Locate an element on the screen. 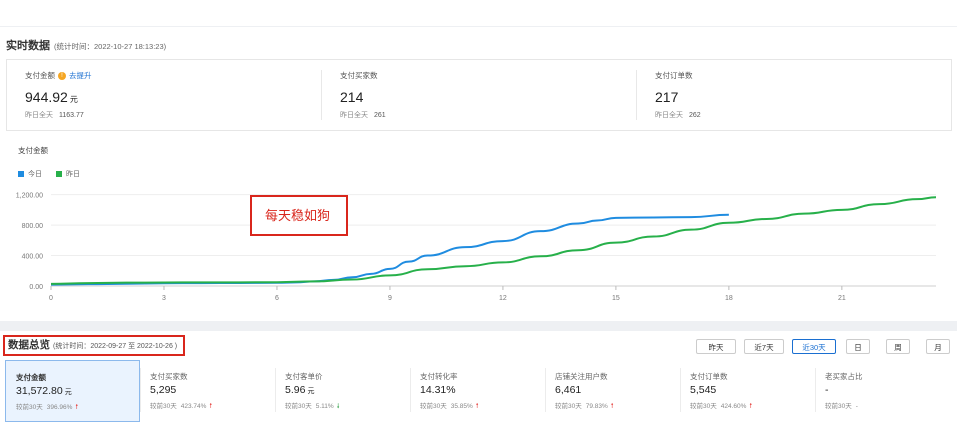  card-value-text: 14.31% is located at coordinates (438, 390).